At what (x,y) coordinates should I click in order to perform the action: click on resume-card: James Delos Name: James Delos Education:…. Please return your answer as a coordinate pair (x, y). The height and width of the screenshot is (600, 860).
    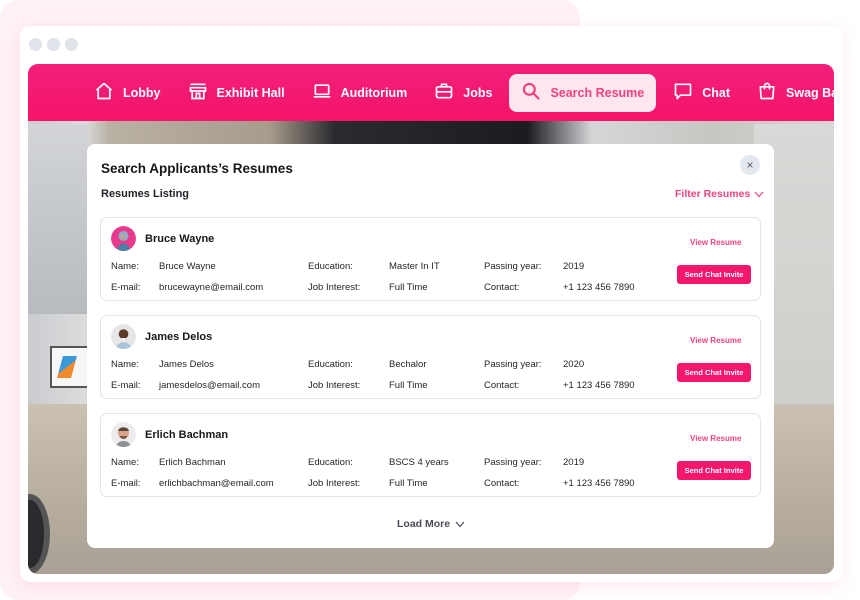
    Looking at the image, I should click on (430, 357).